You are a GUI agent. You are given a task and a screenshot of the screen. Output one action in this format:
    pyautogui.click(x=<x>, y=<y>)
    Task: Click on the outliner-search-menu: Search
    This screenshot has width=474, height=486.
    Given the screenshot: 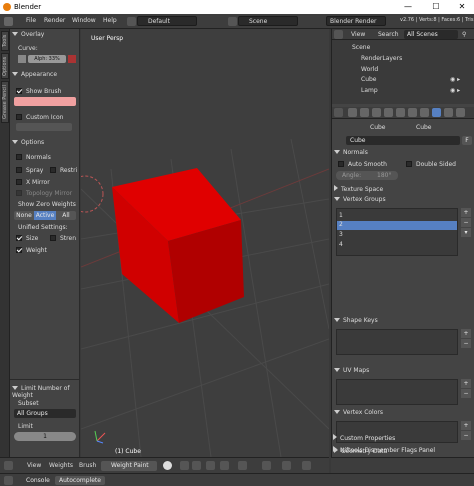 What is the action you would take?
    pyautogui.click(x=388, y=34)
    